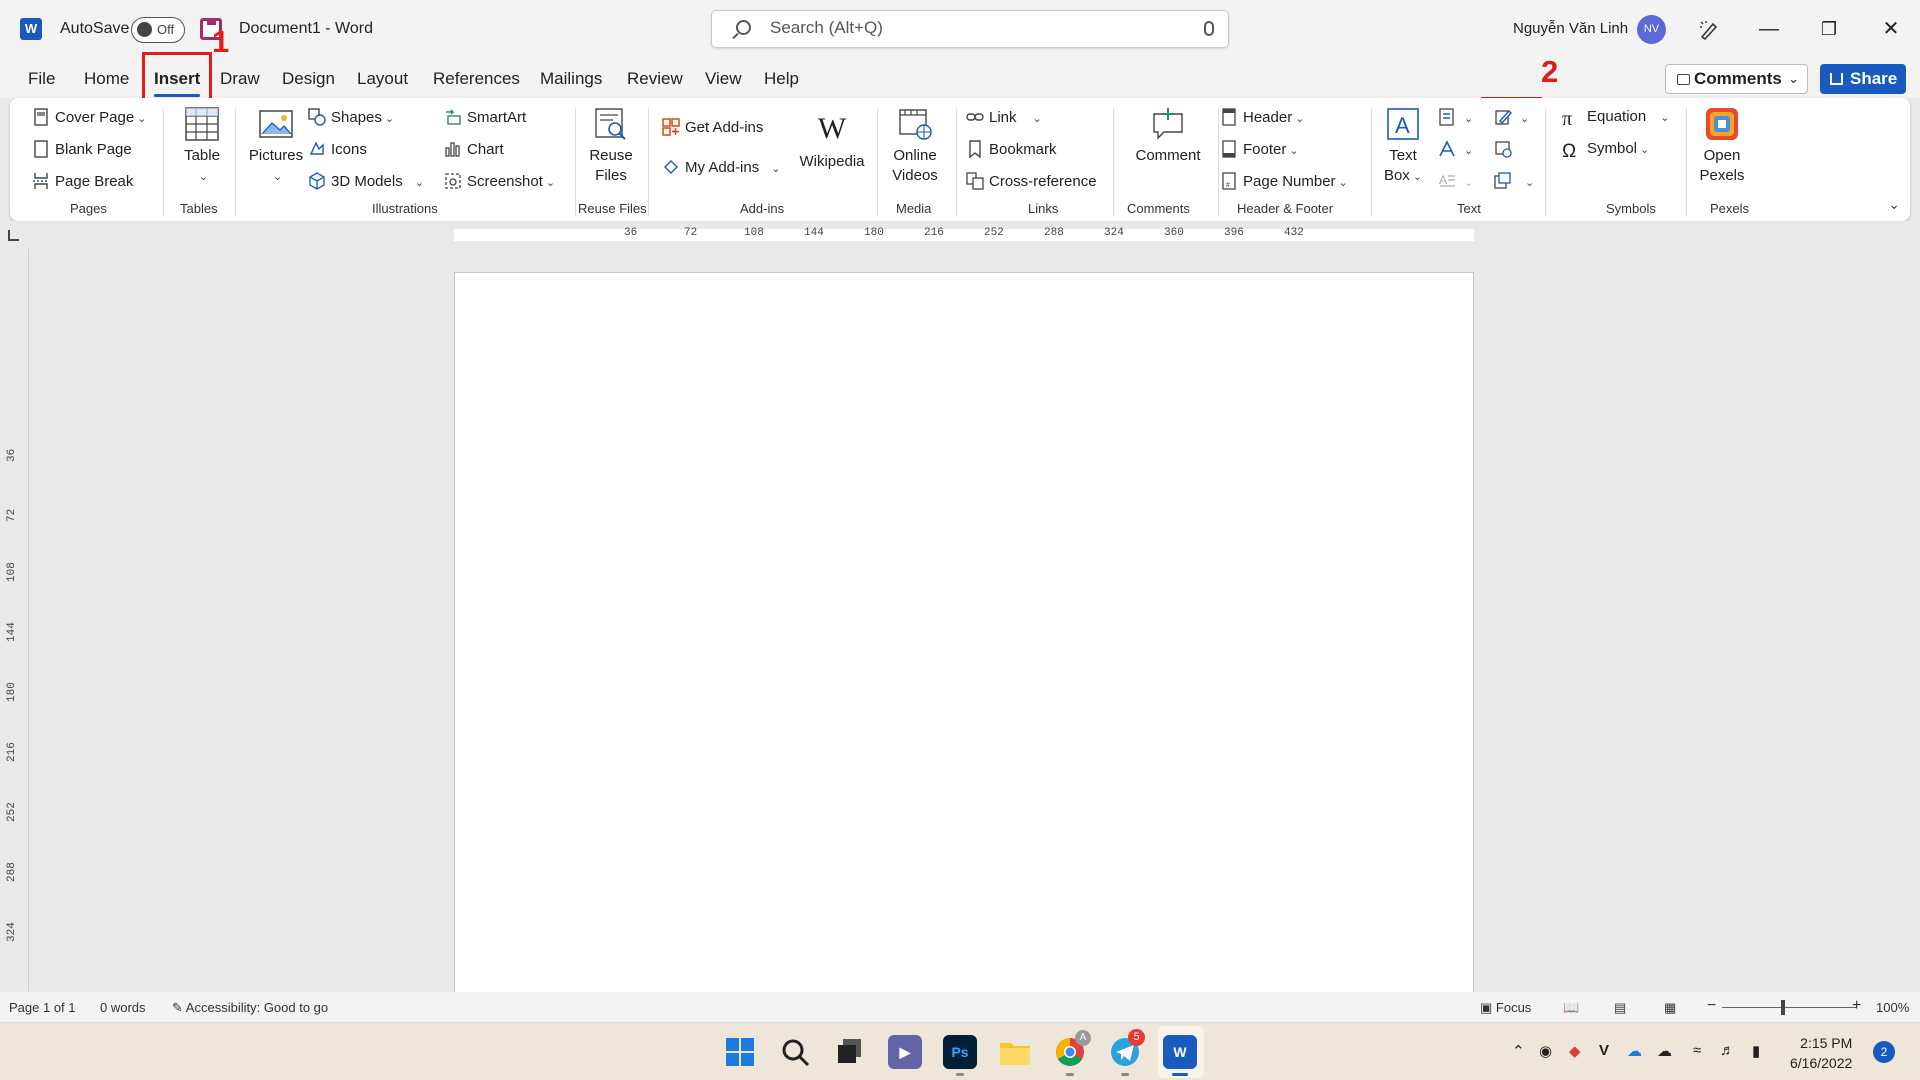 Image resolution: width=1920 pixels, height=1080 pixels. What do you see at coordinates (106, 79) in the screenshot?
I see `tab-home: Home` at bounding box center [106, 79].